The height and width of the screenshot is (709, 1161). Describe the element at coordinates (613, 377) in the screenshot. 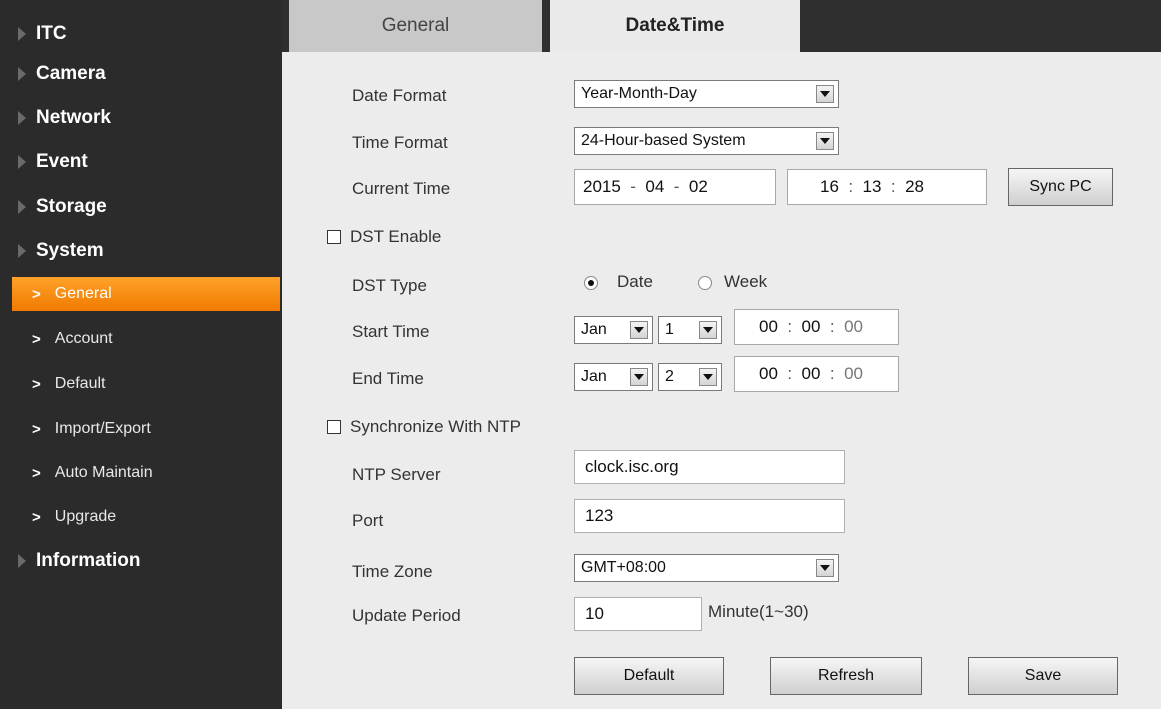

I see `end-month-select: Jan` at that location.